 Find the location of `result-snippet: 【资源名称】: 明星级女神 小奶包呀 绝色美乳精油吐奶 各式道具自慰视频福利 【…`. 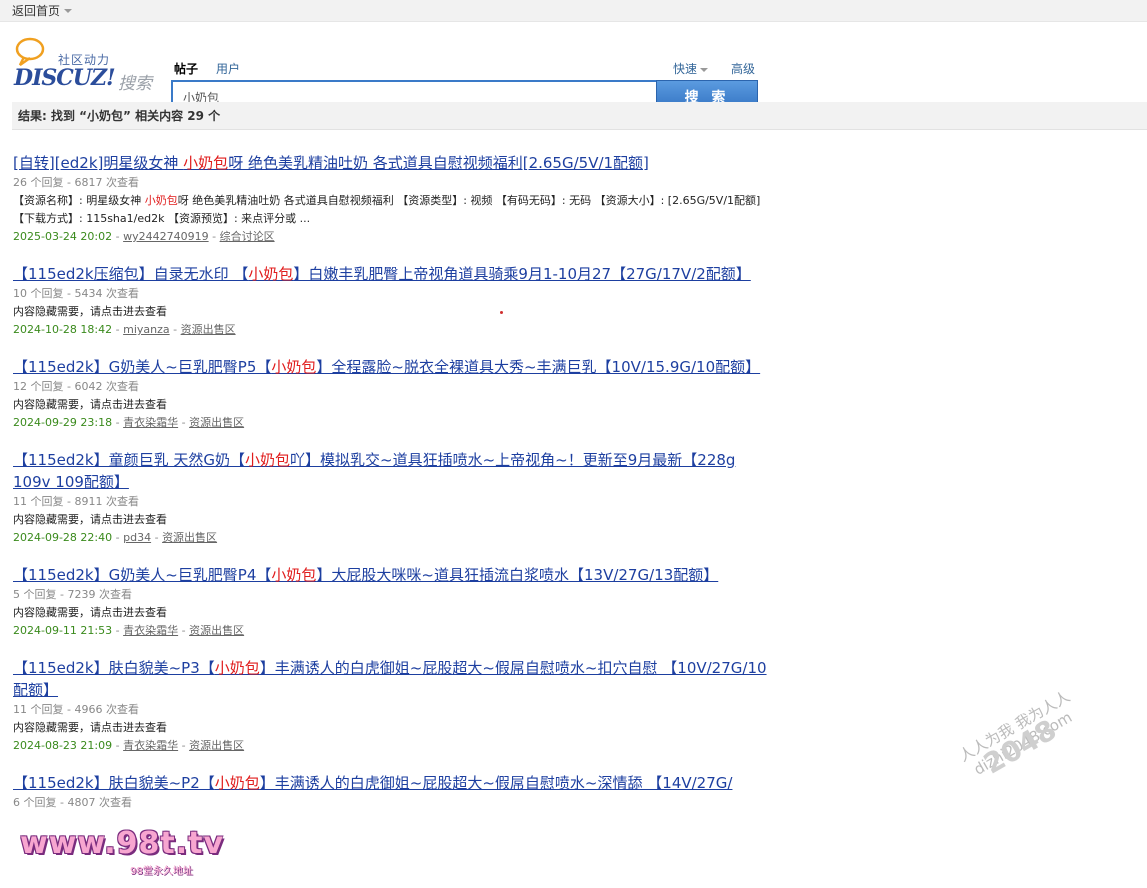

result-snippet: 【资源名称】: 明星级女神 小奶包呀 绝色美乳精油吐奶 各式道具自慰视频福利 【… is located at coordinates (387, 209).